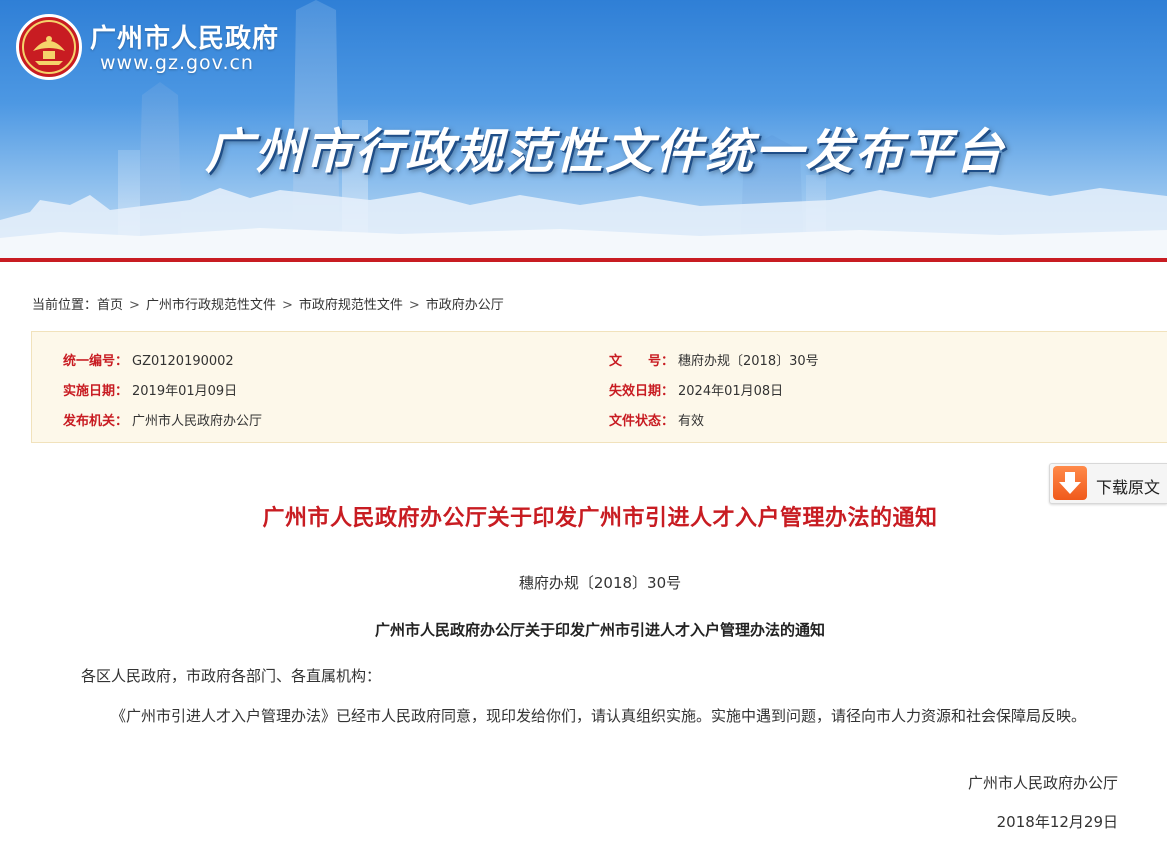  Describe the element at coordinates (185, 391) in the screenshot. I see `meta-value: 2019年01月09日` at that location.